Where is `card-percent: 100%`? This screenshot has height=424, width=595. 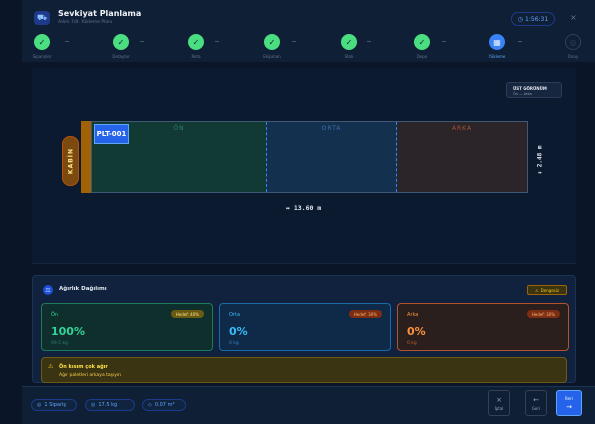 card-percent: 100% is located at coordinates (68, 331).